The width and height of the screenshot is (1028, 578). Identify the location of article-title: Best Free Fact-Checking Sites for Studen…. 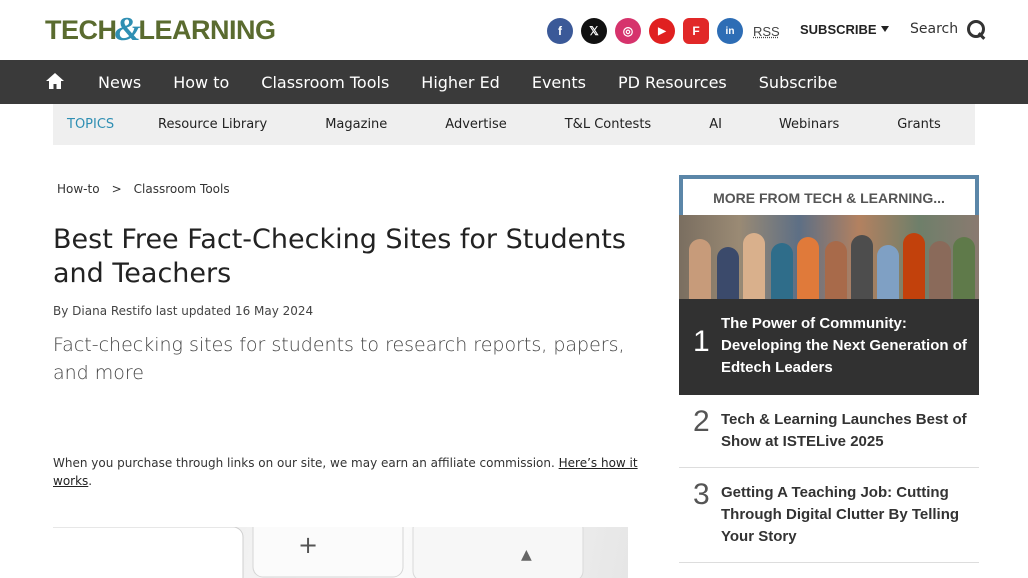
(339, 256).